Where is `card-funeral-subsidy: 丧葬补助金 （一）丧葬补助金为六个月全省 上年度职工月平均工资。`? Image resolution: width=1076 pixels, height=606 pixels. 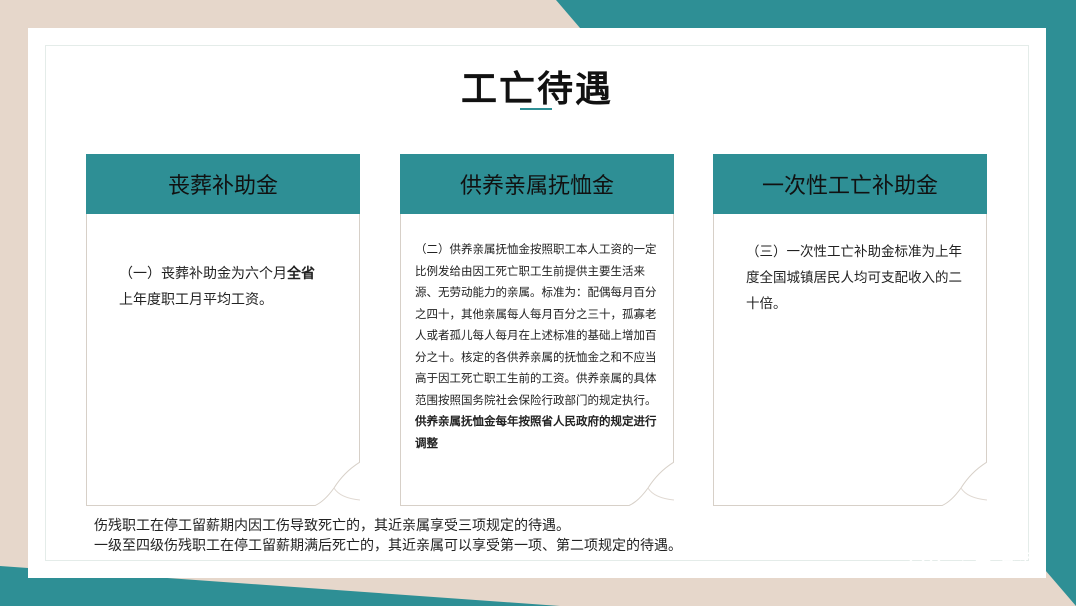
card-funeral-subsidy: 丧葬补助金 （一）丧葬补助金为六个月全省 上年度职工月平均工资。 is located at coordinates (223, 330).